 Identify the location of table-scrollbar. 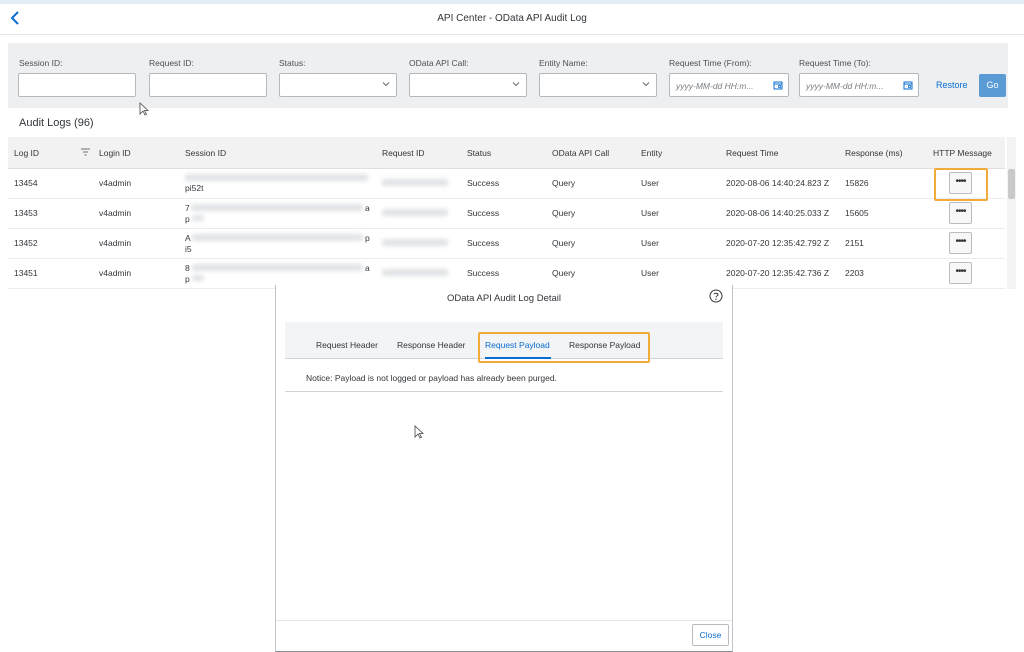
(1011, 213).